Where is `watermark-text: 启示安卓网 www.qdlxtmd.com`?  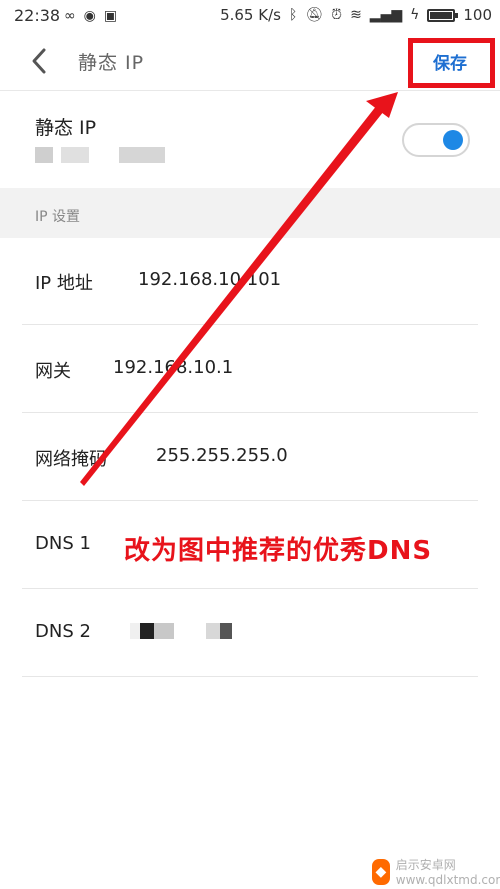
watermark-text: 启示安卓网 www.qdlxtmd.com is located at coordinates (447, 872).